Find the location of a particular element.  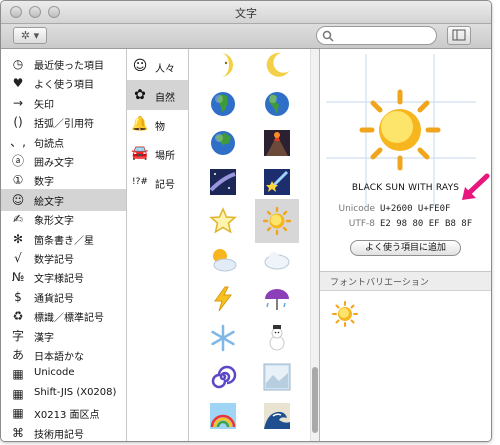

clock-icon: ◷ is located at coordinates (18, 64).